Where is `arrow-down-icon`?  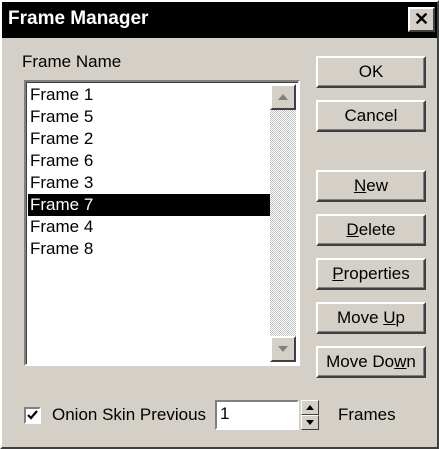 arrow-down-icon is located at coordinates (283, 349).